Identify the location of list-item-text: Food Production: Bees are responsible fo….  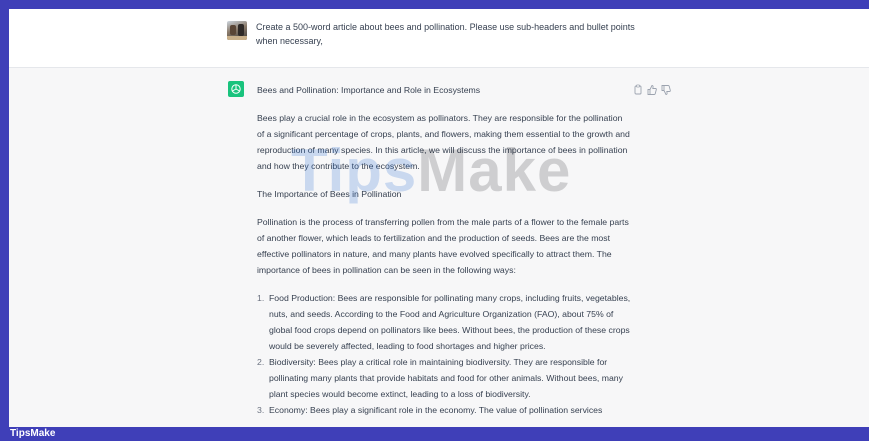
(450, 322).